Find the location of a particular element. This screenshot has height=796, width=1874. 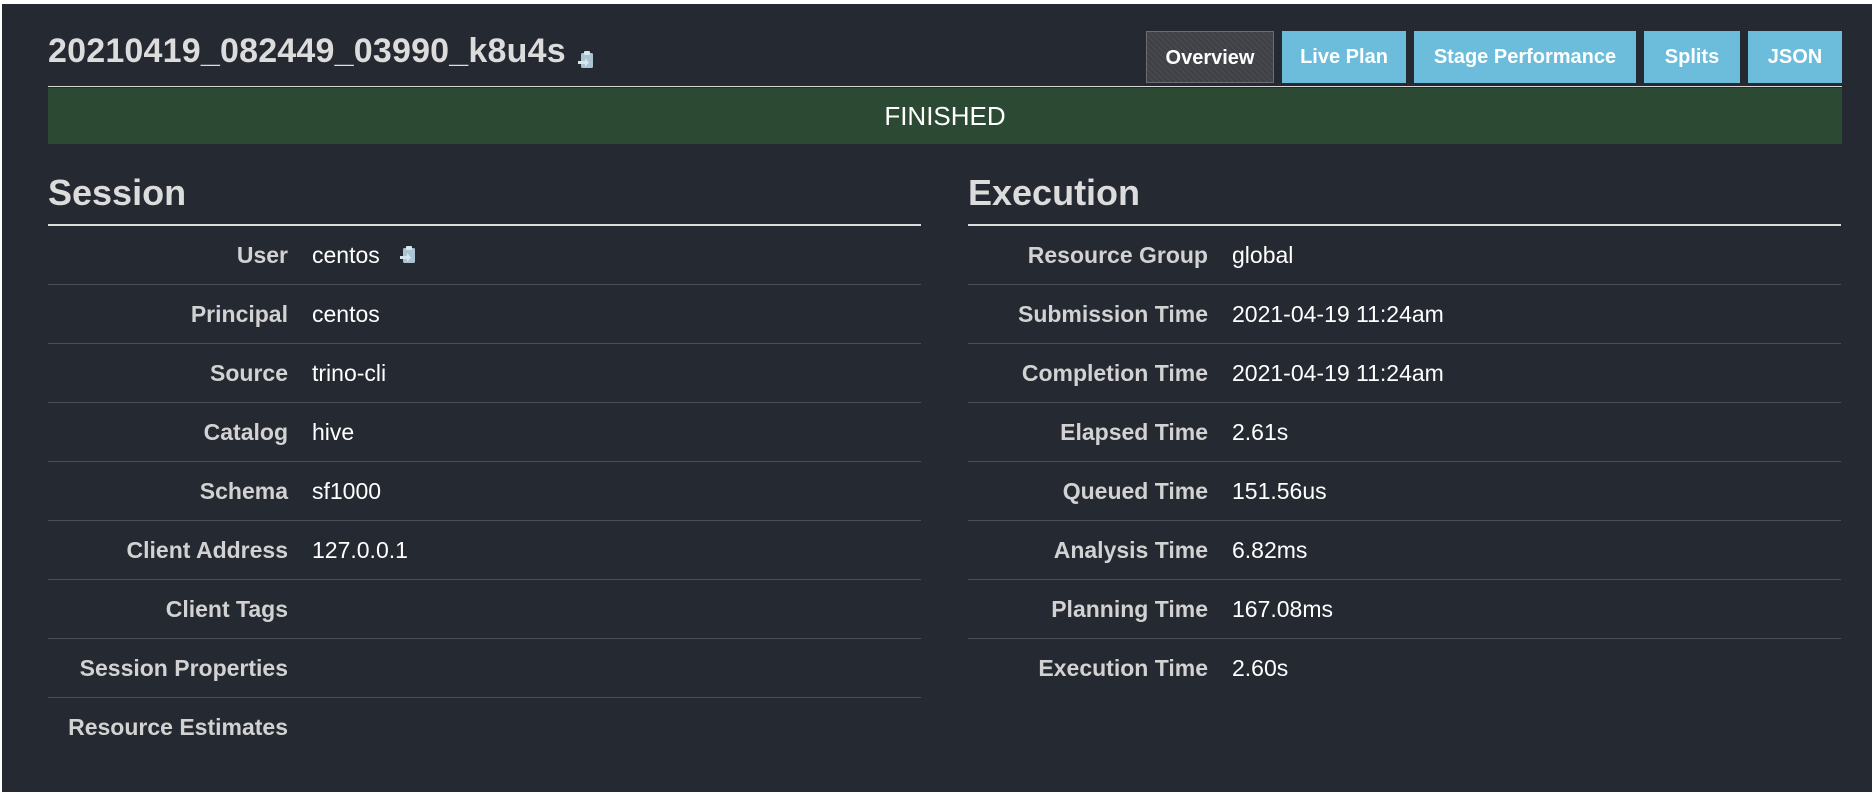

session-value: sf1000 is located at coordinates (347, 490).